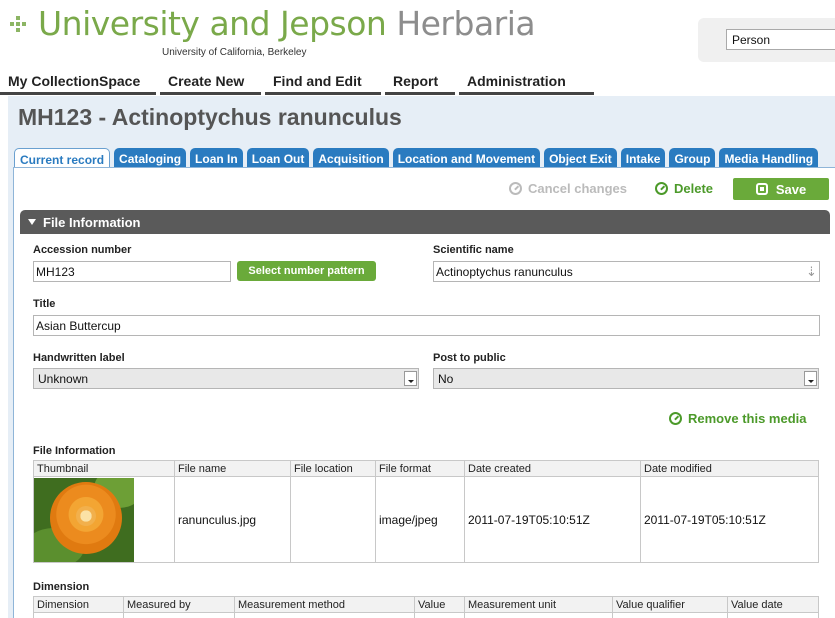 The image size is (835, 618). I want to click on column-header: Measured by, so click(179, 604).